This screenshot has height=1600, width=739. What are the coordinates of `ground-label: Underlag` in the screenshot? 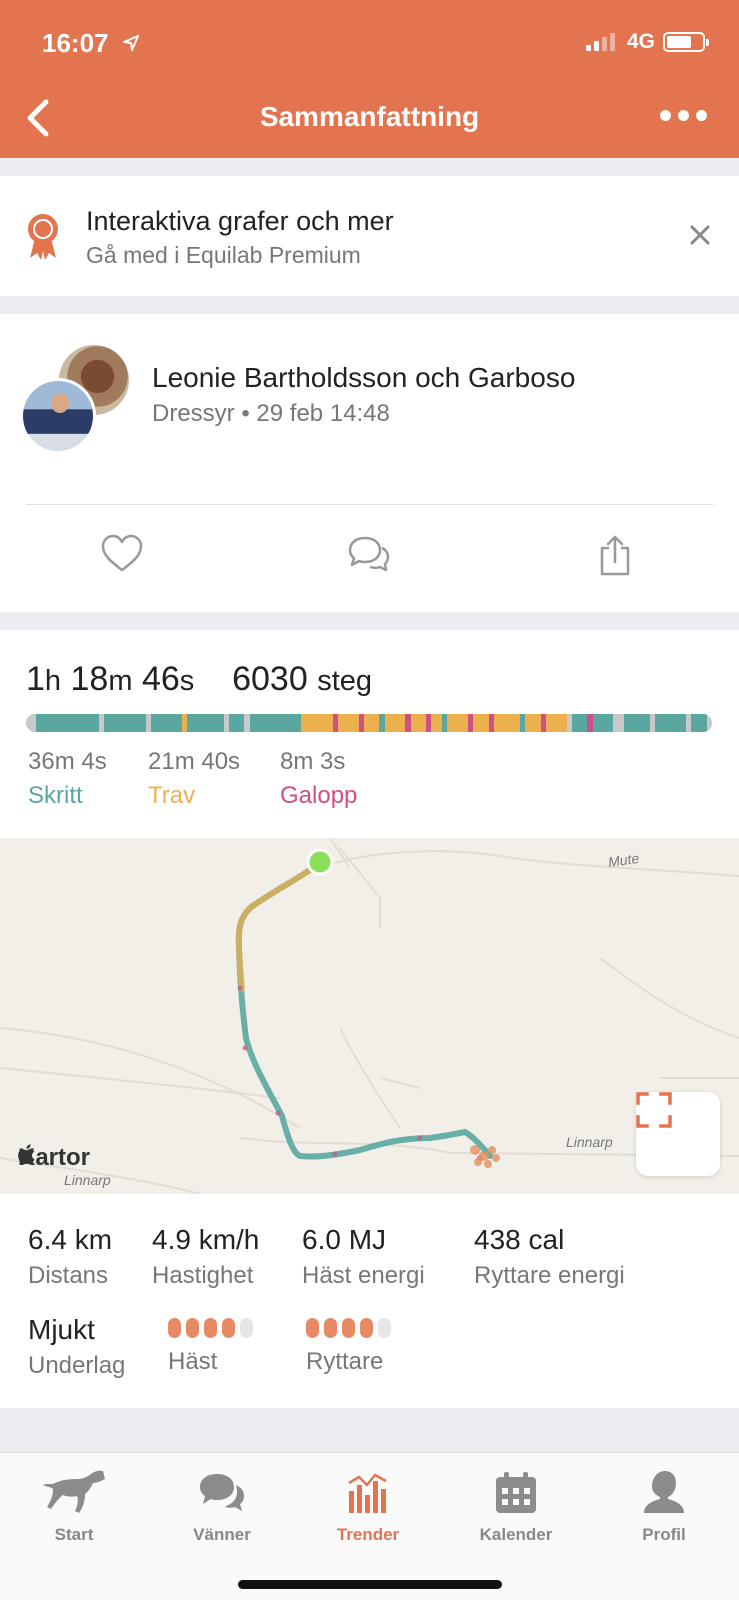 It's located at (77, 1365).